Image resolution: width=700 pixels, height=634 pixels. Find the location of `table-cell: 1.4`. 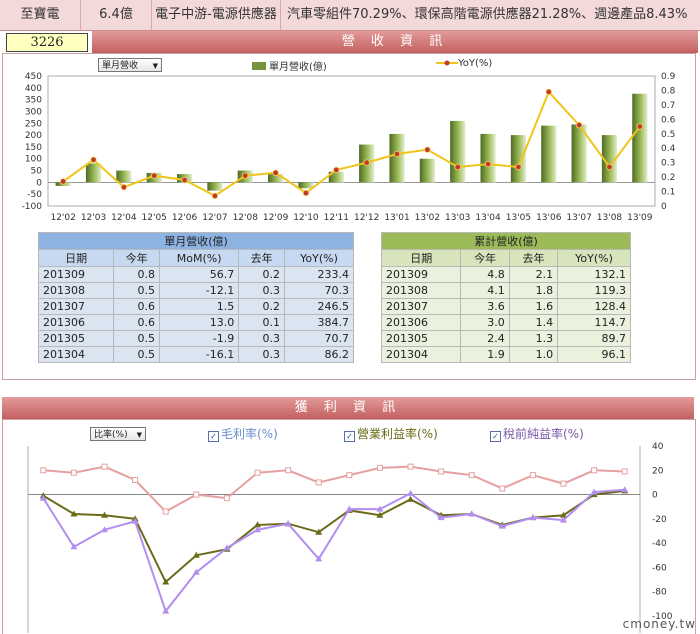

table-cell: 1.4 is located at coordinates (533, 322).